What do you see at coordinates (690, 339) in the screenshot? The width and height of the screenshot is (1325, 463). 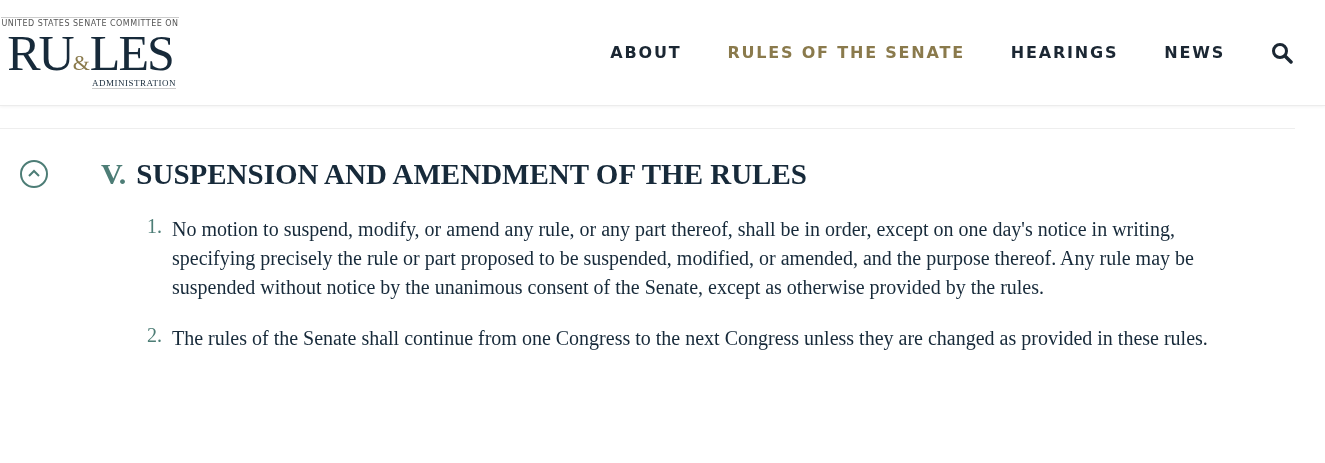 I see `rule-text: The rules of the Senate shall continue from one Congress to the next Congress unless they are changed as provided in these rules.` at bounding box center [690, 339].